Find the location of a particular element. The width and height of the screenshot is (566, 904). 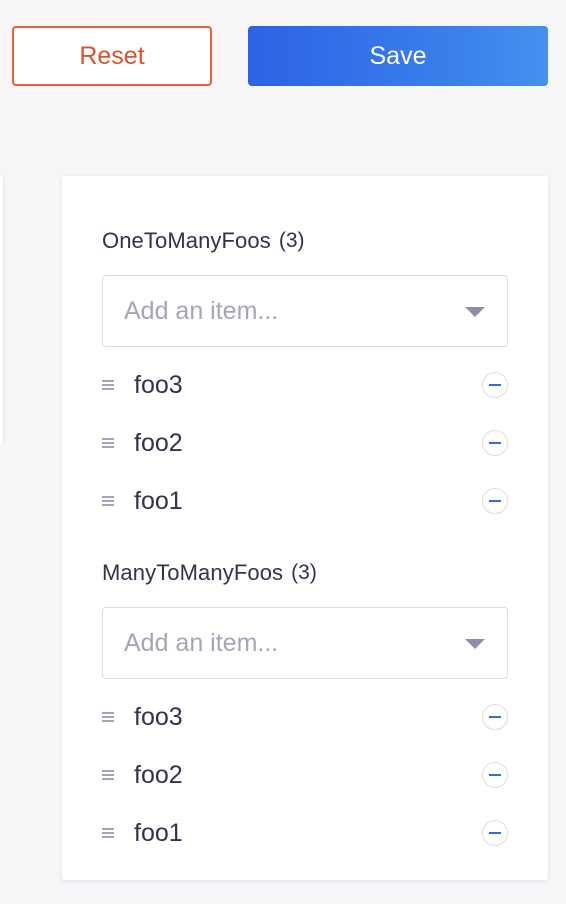

relation-header: ManyToManyFoos (3) is located at coordinates (305, 573).